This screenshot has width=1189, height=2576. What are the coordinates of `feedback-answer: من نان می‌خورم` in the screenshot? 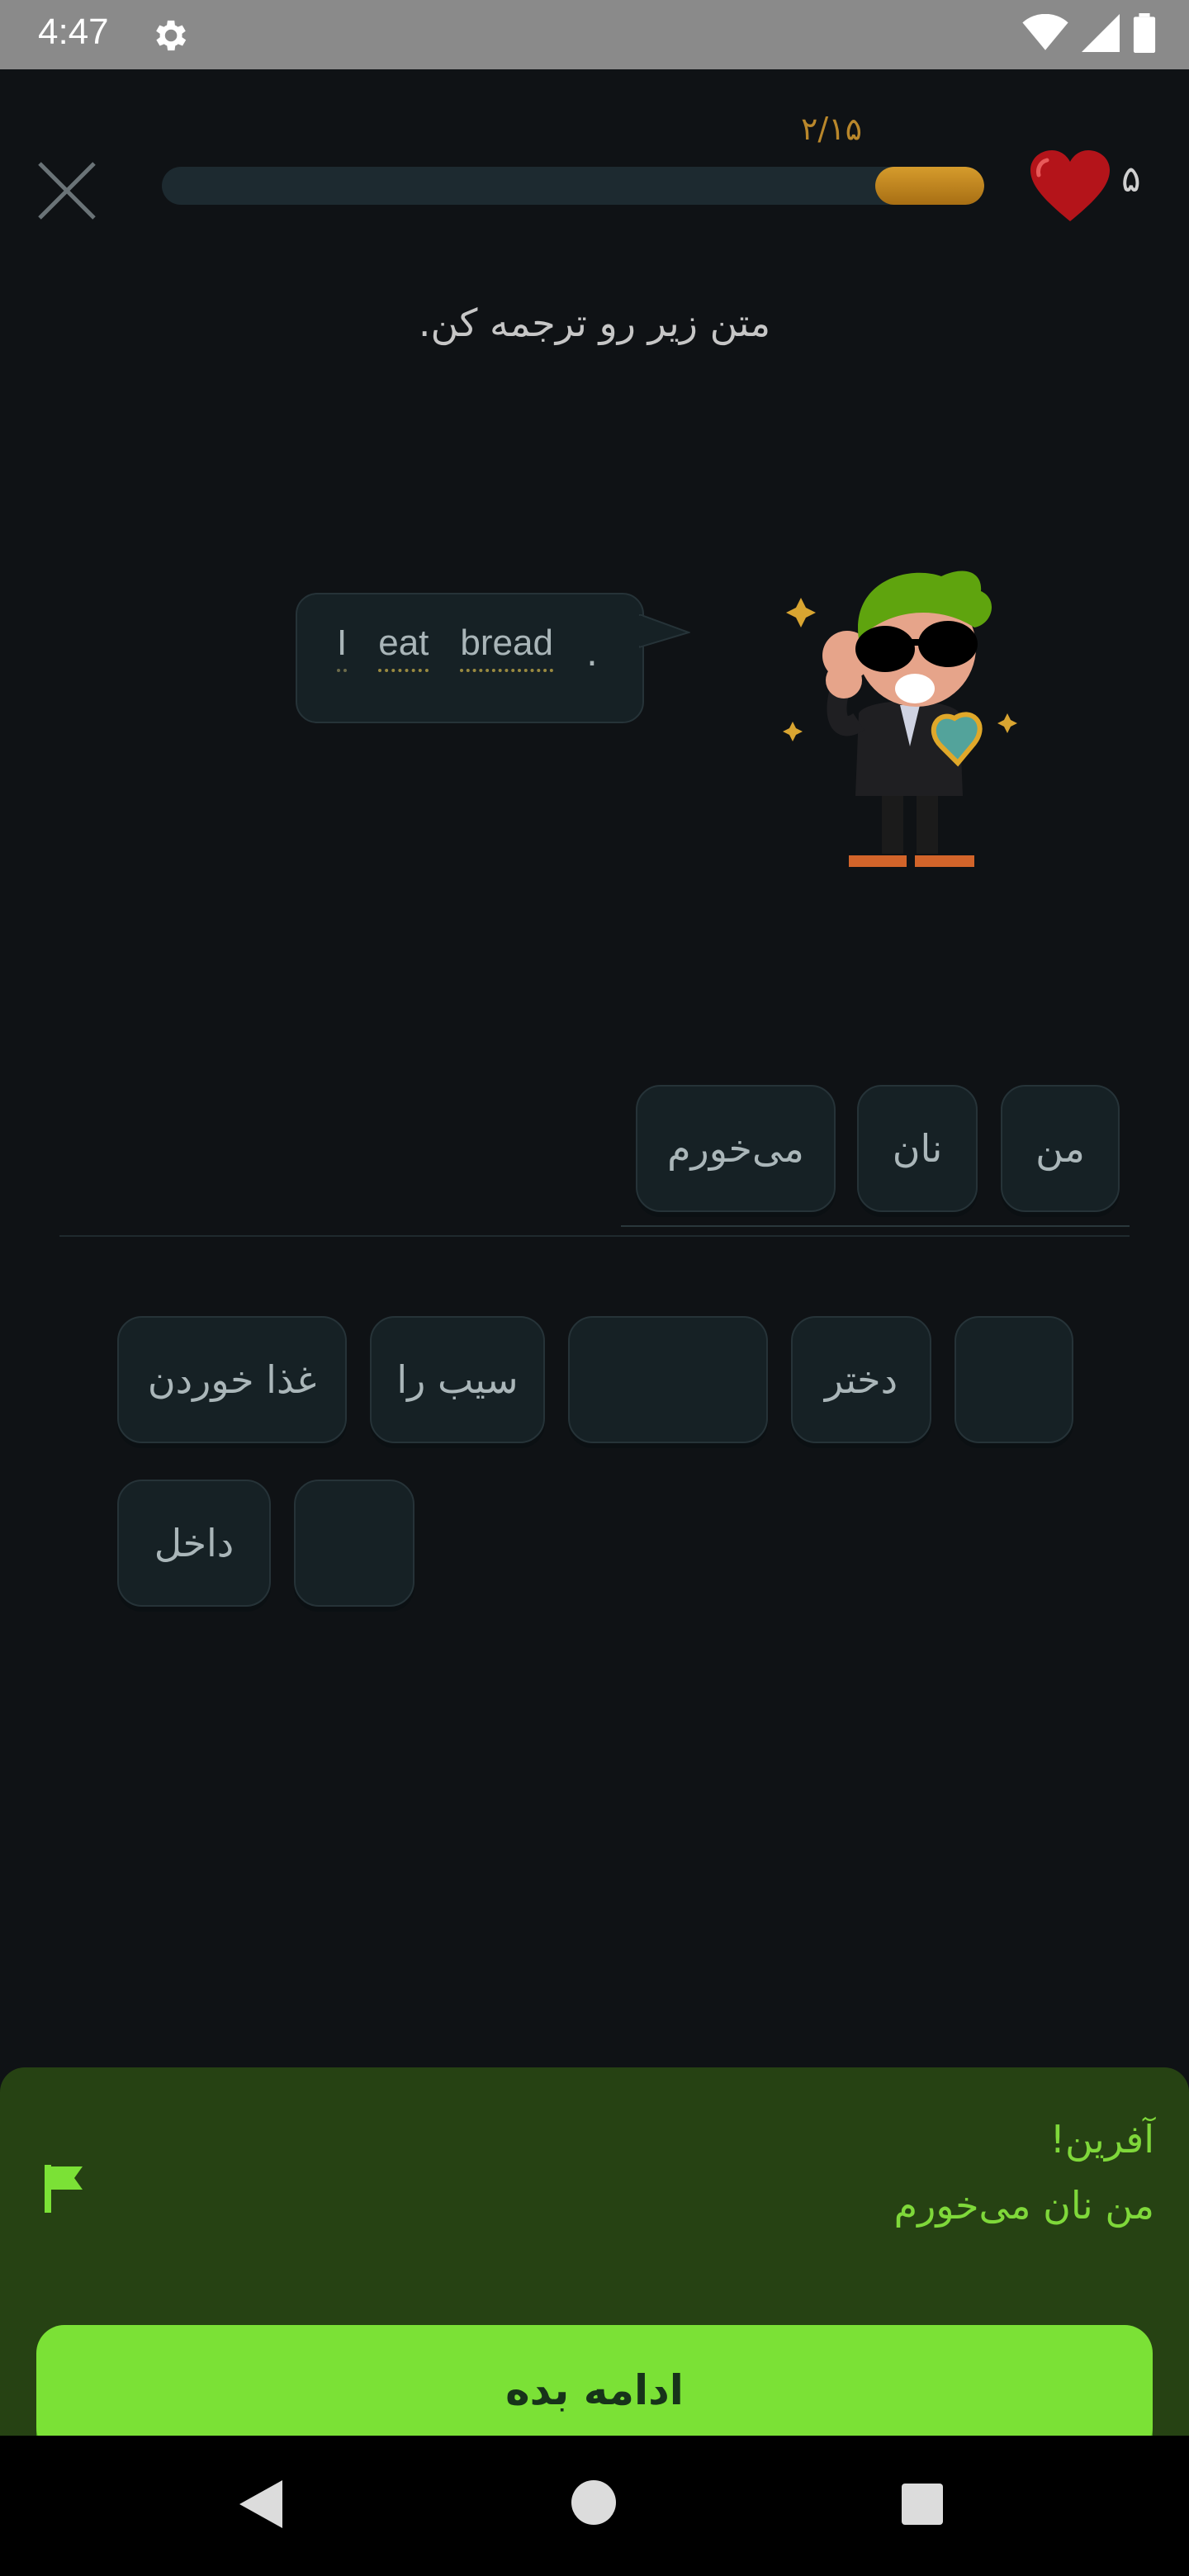 It's located at (1023, 2205).